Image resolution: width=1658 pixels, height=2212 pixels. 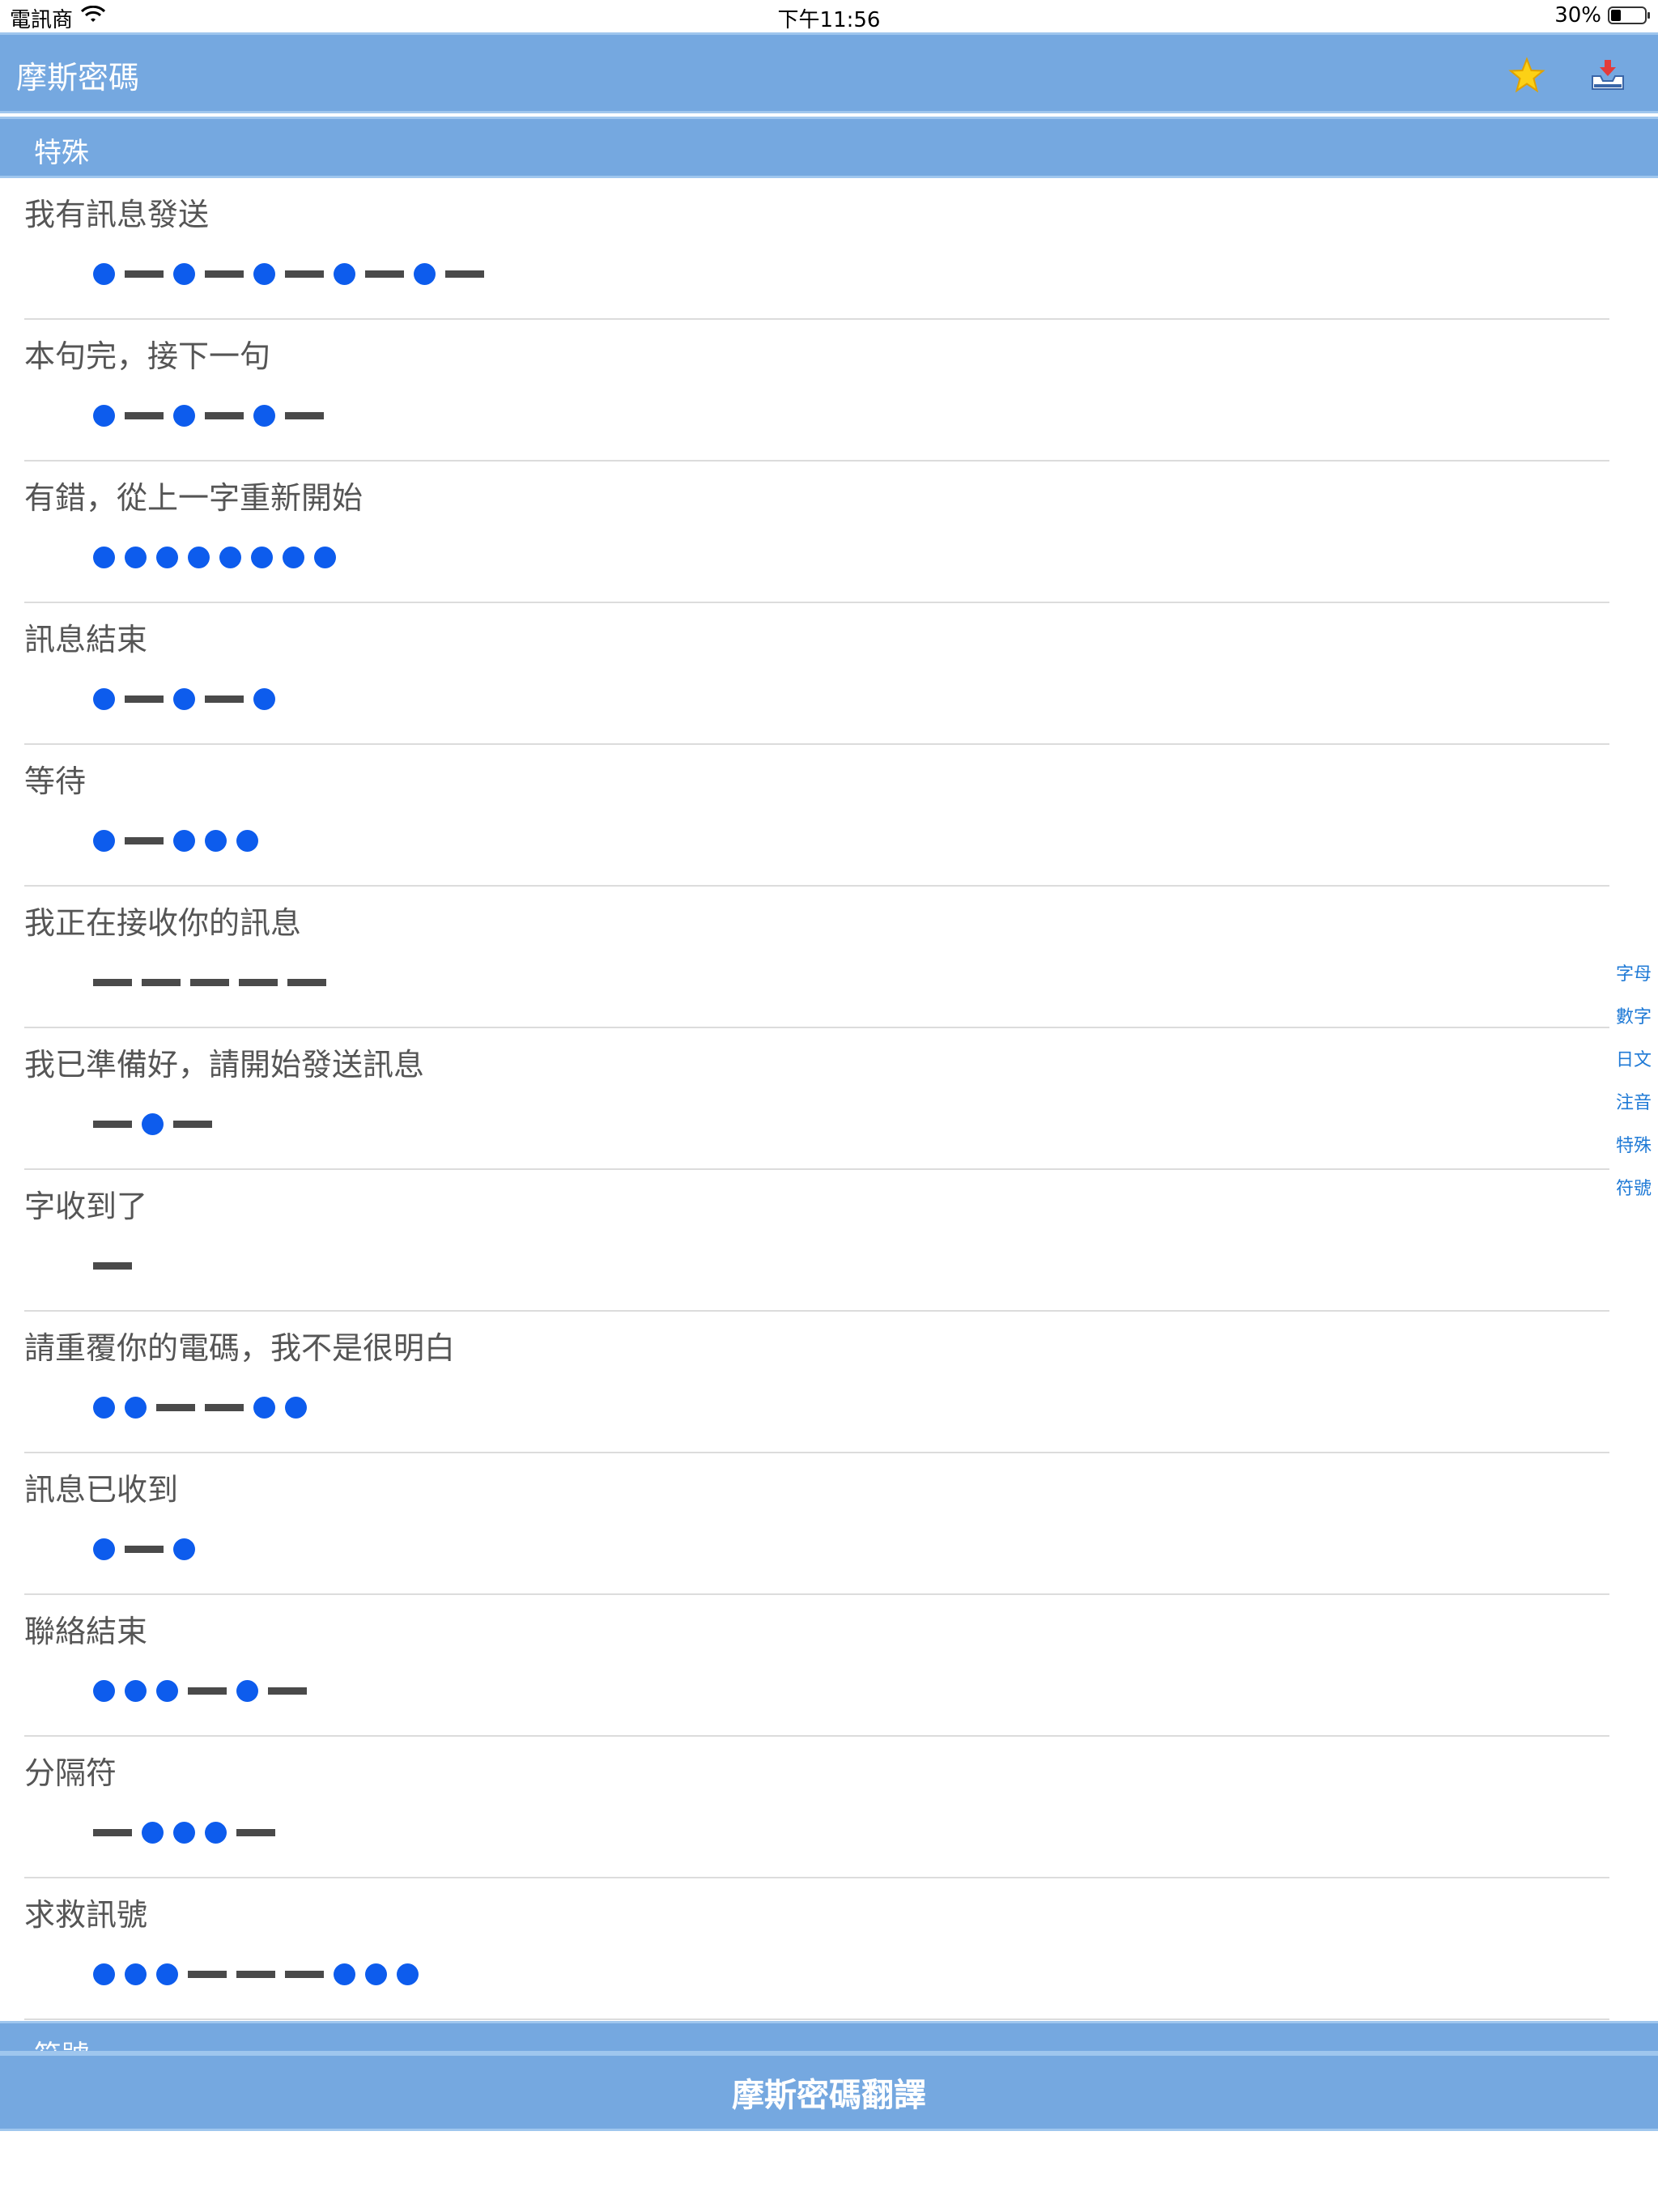 What do you see at coordinates (829, 391) in the screenshot?
I see `list-item: 本句完，接下一句` at bounding box center [829, 391].